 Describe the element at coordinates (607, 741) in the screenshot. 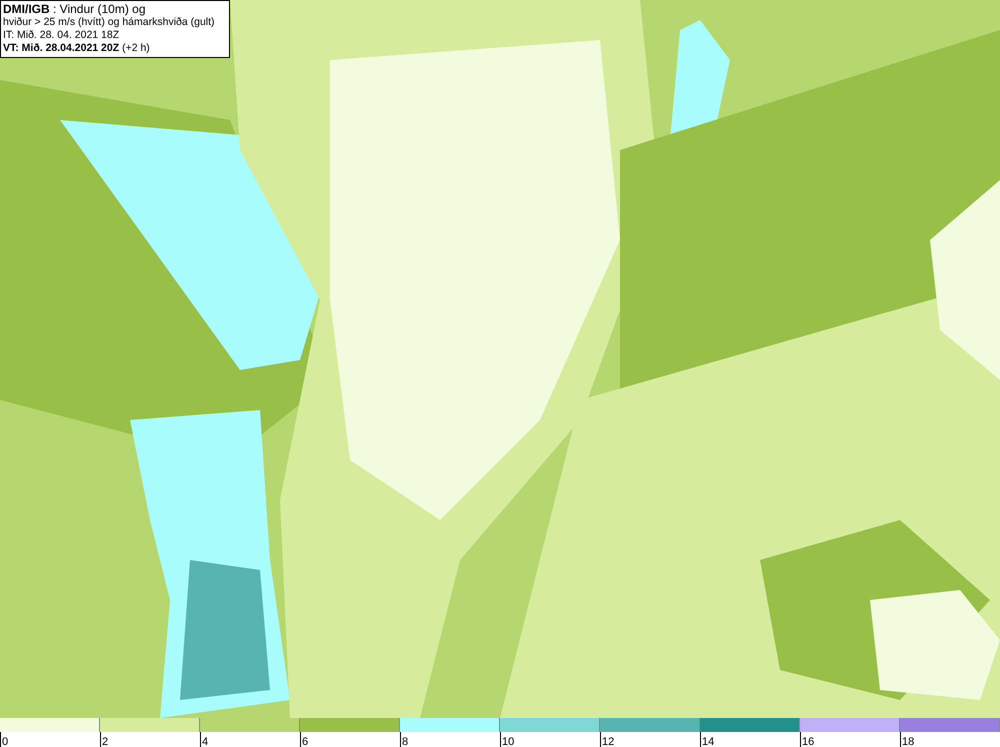

I see `legend-label: 12` at that location.